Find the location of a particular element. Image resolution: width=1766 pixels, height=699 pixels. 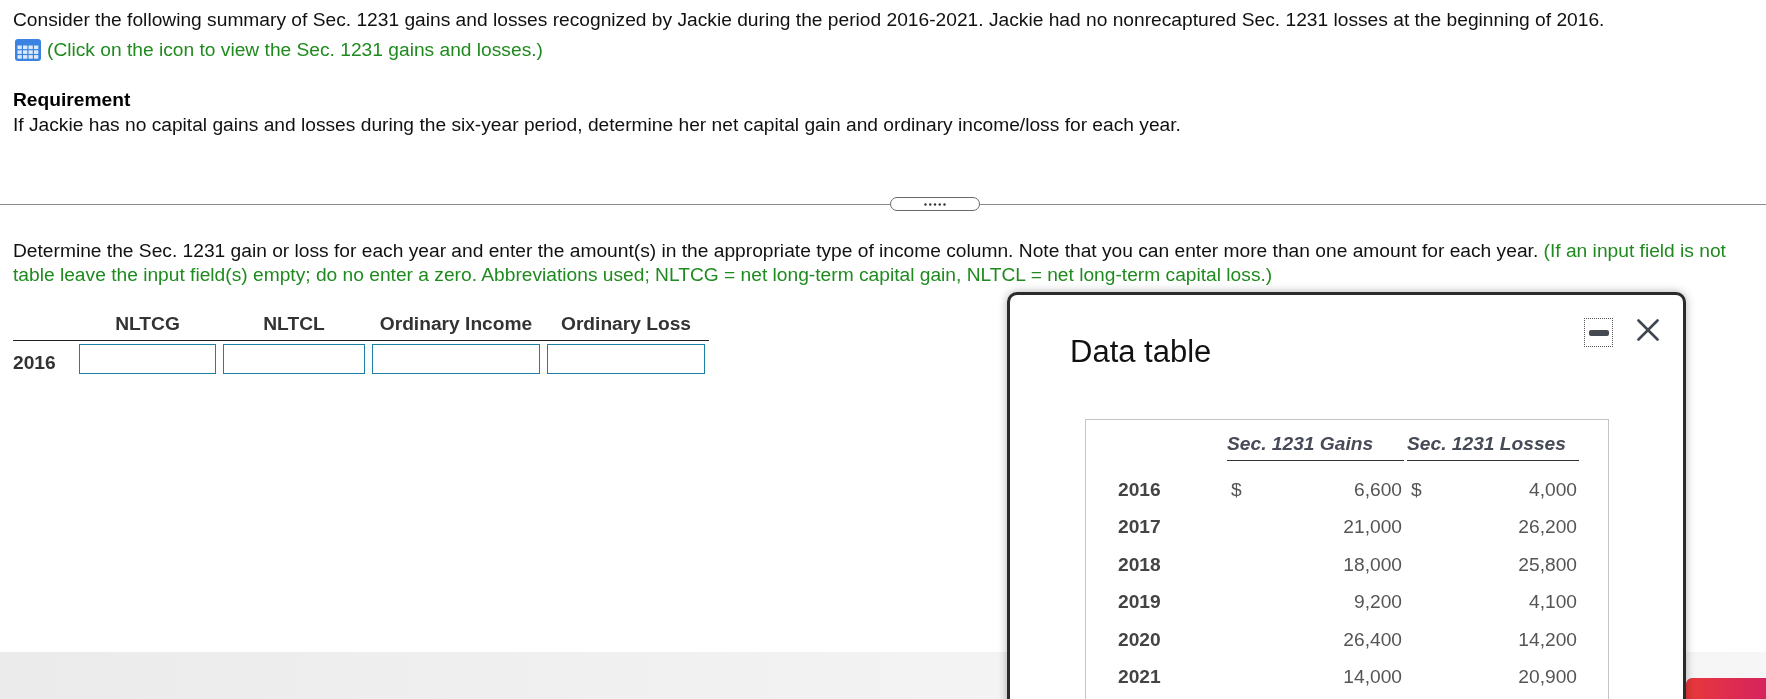

requirement-heading: Requirement is located at coordinates (72, 100).